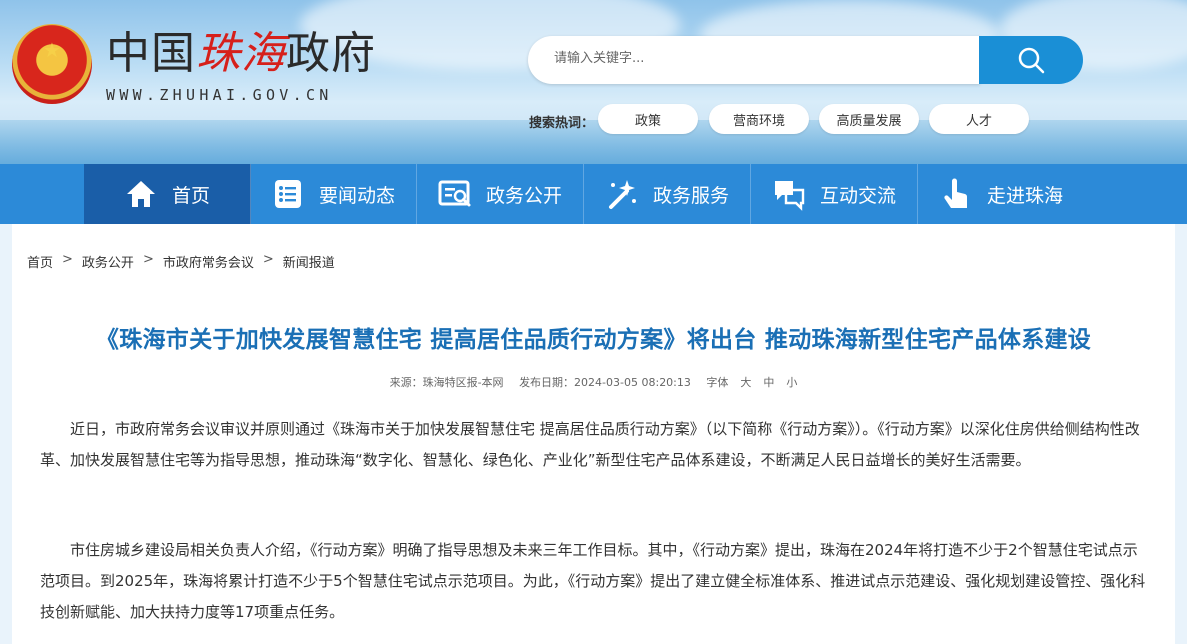  Describe the element at coordinates (745, 382) in the screenshot. I see `font-size-large-button: 大` at that location.